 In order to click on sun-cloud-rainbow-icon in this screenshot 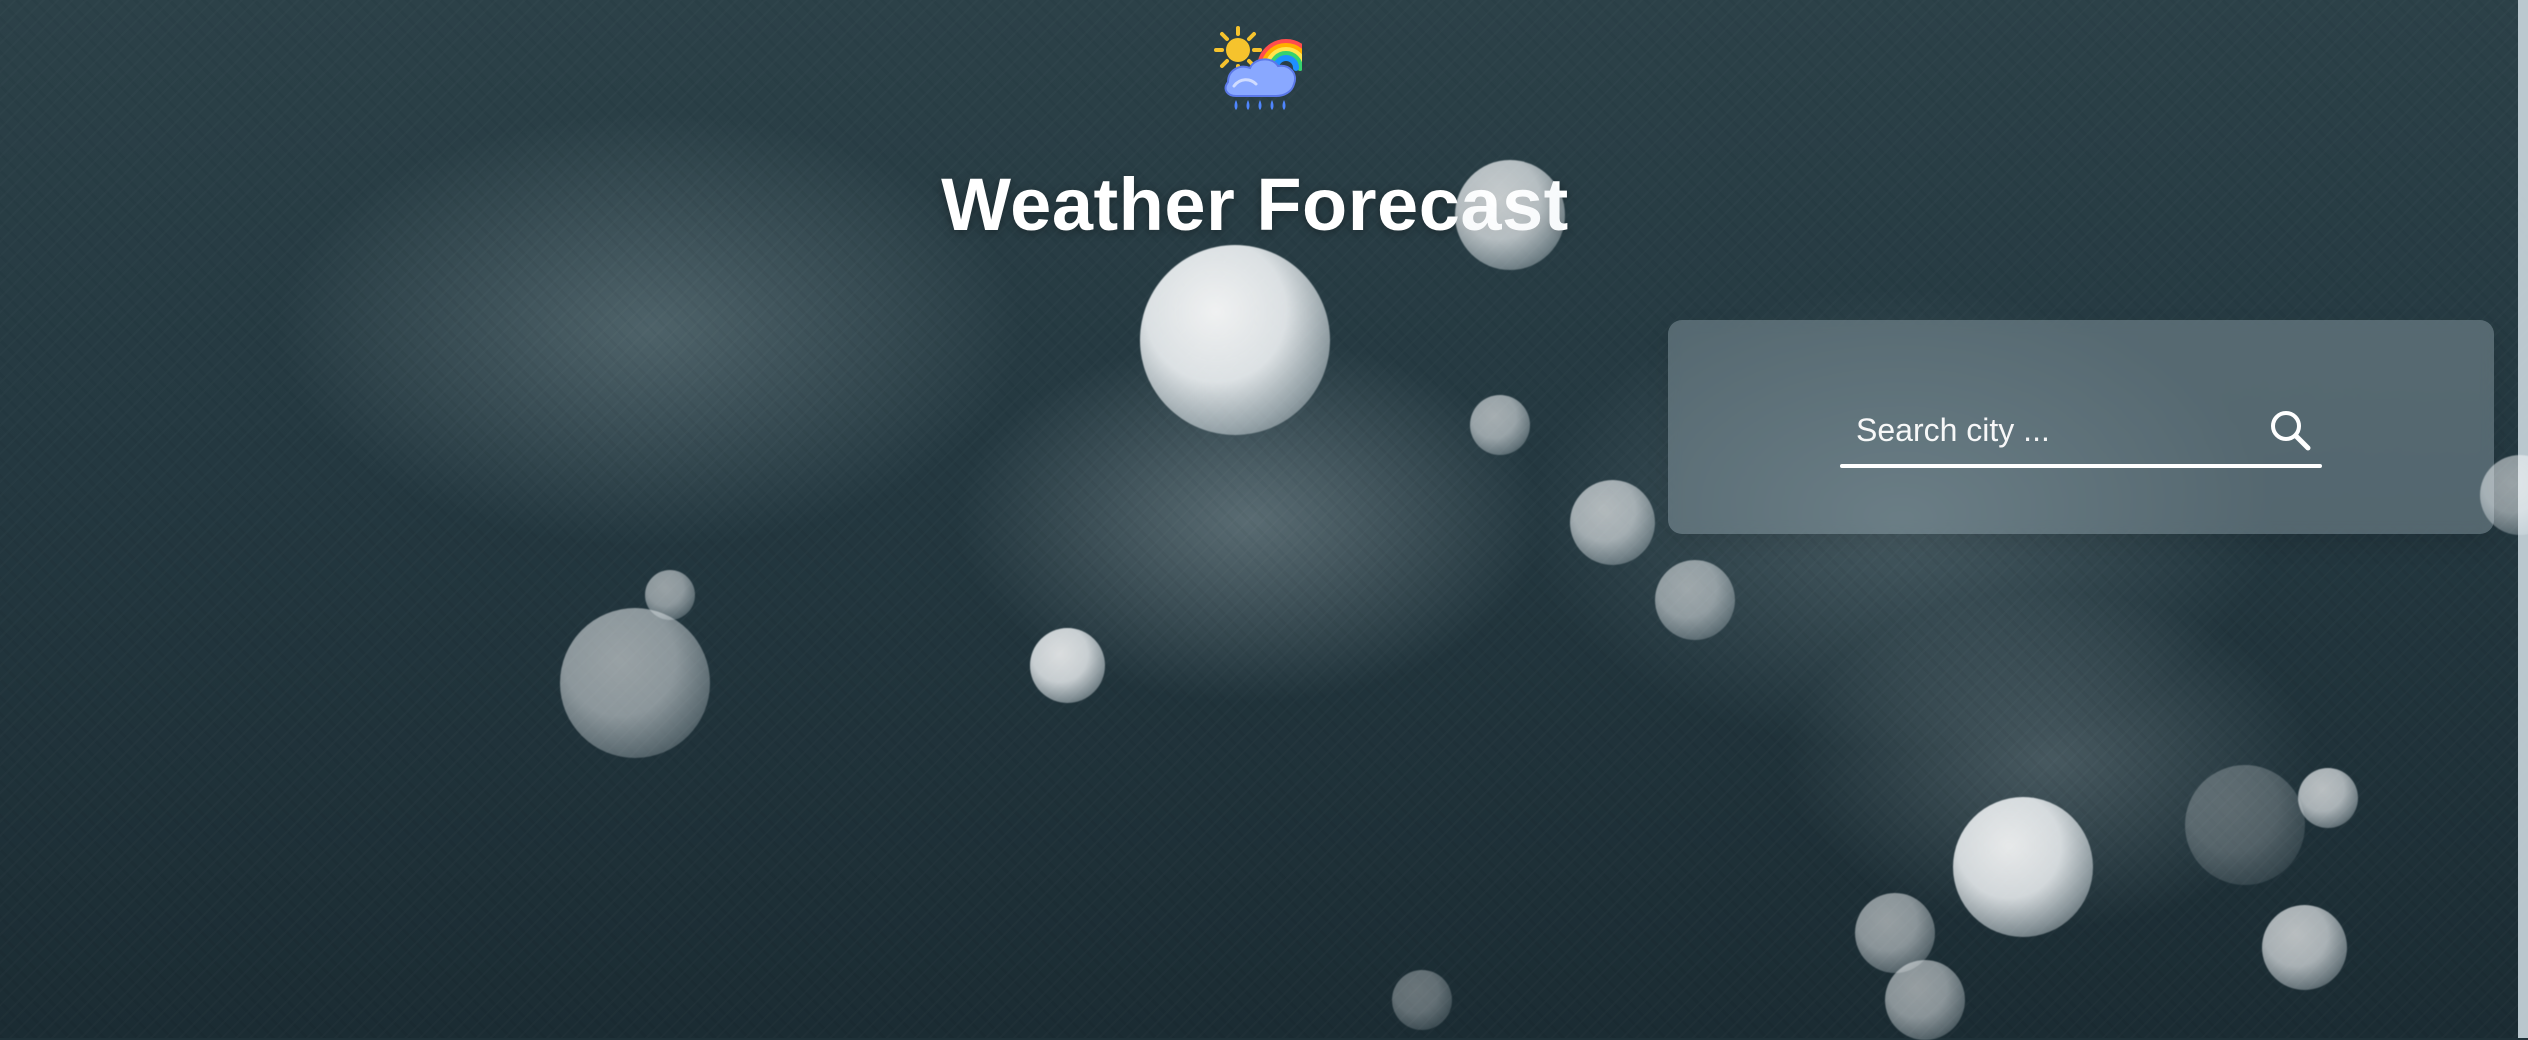, I will do `click(1262, 69)`.